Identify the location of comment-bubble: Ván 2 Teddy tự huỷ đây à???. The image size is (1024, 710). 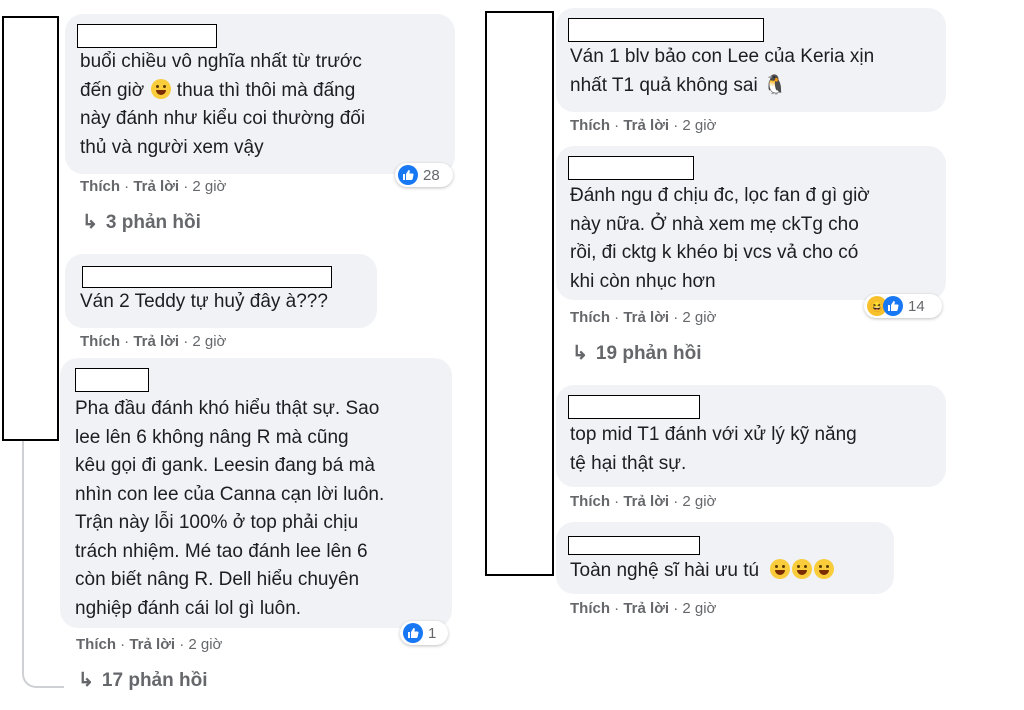
(221, 291).